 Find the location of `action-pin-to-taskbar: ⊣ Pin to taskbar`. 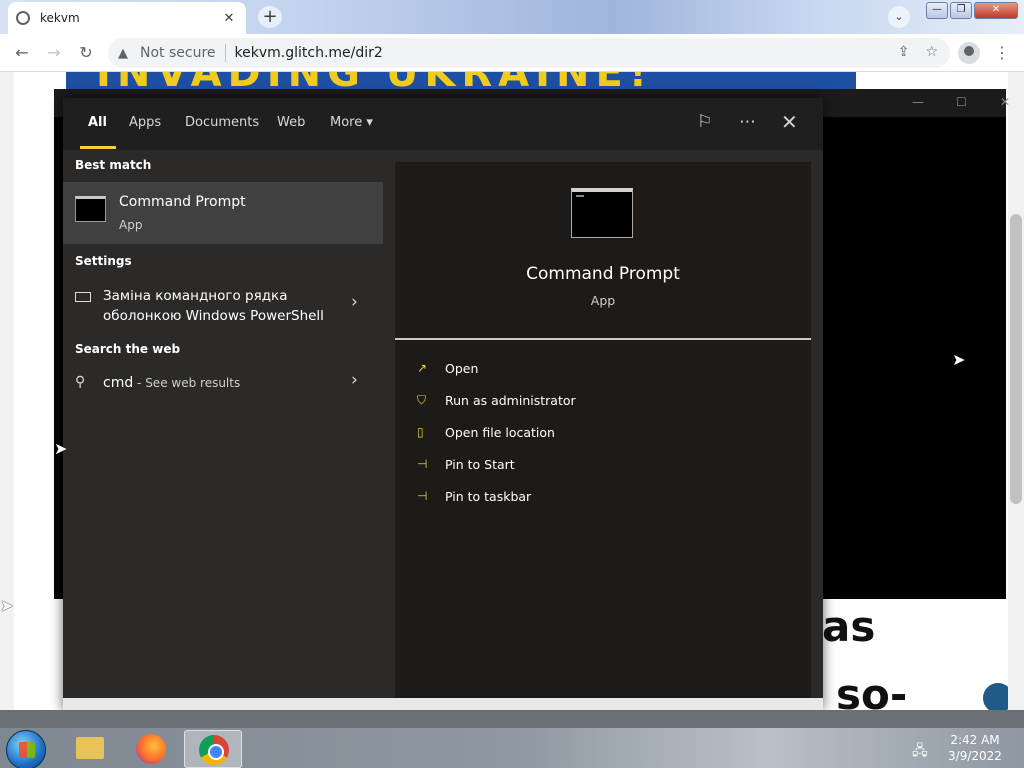

action-pin-to-taskbar: ⊣ Pin to taskbar is located at coordinates (474, 496).